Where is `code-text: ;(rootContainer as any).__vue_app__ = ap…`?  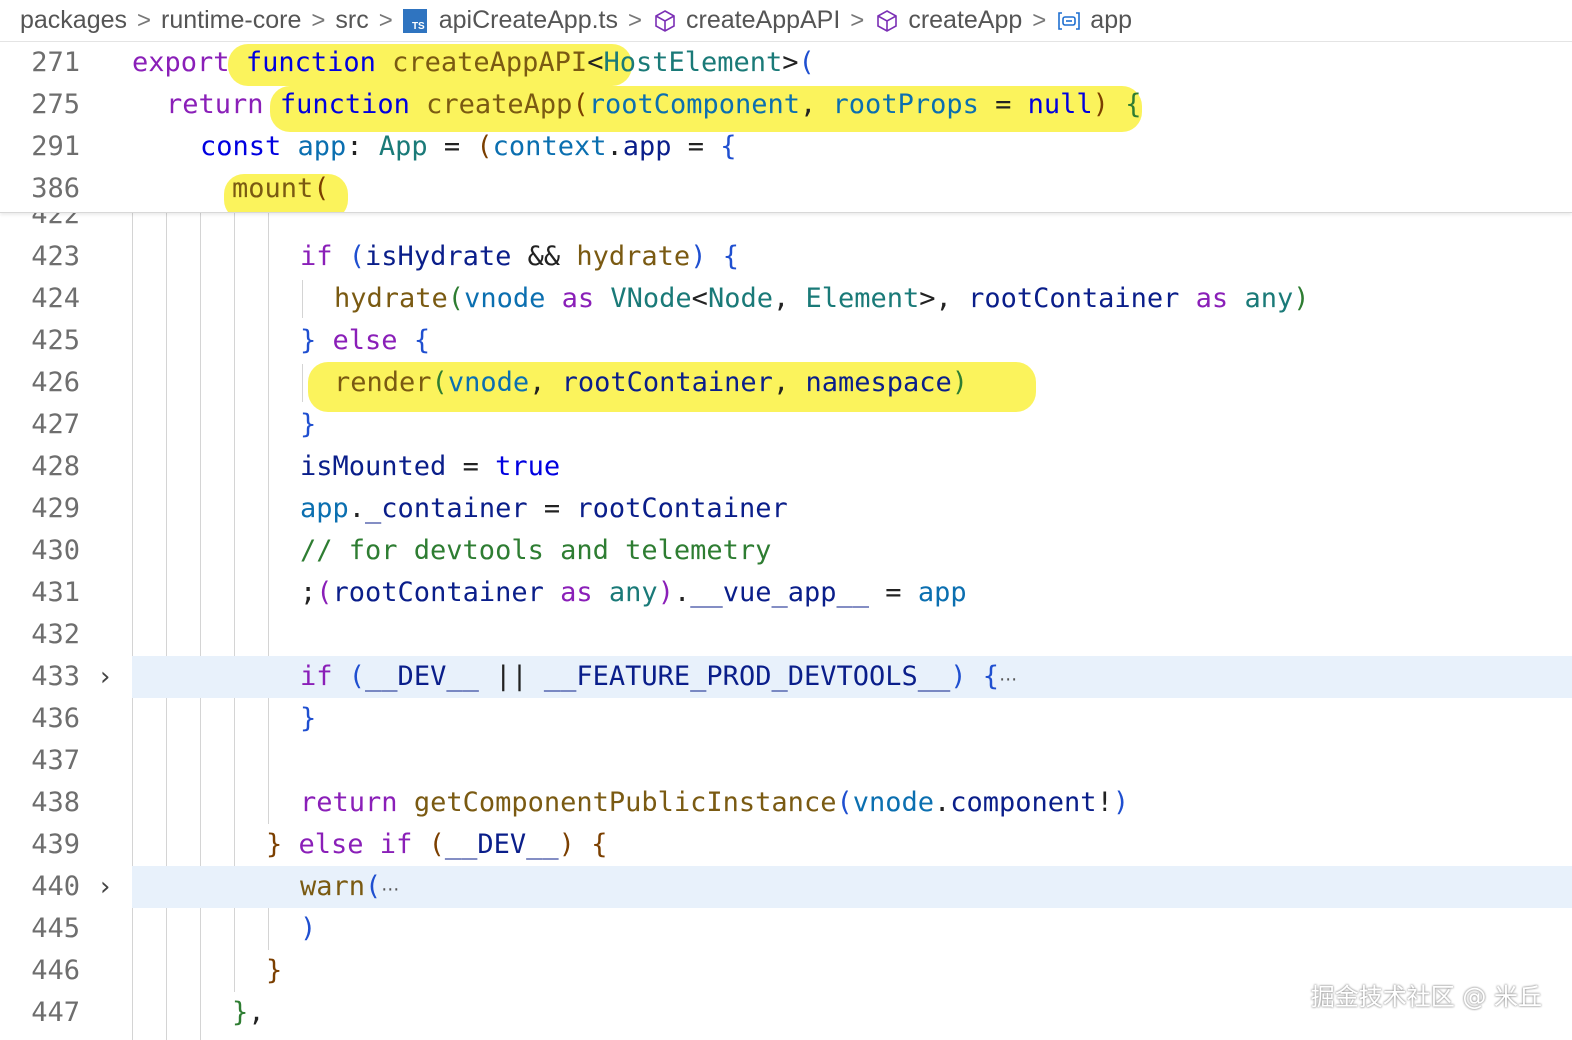 code-text: ;(rootContainer as any).__vue_app__ = ap… is located at coordinates (633, 592).